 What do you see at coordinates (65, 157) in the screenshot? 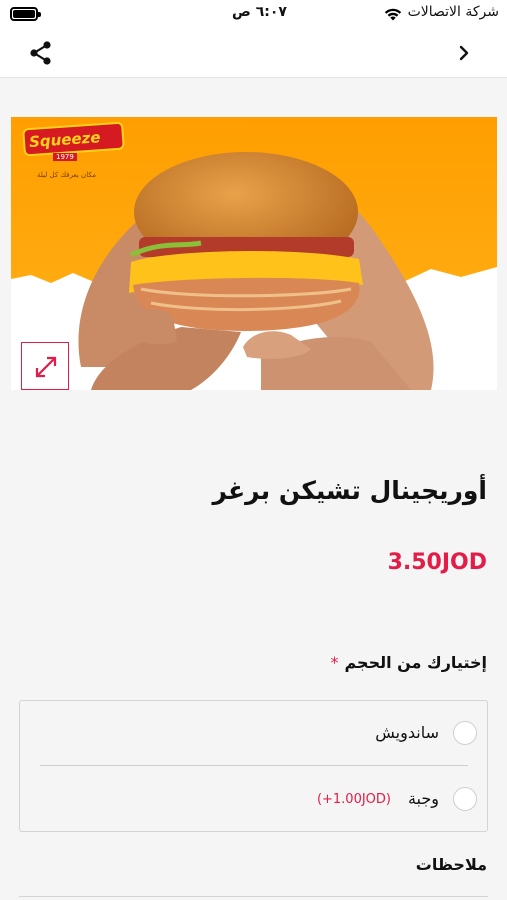
I see `logo-year: 1979` at bounding box center [65, 157].